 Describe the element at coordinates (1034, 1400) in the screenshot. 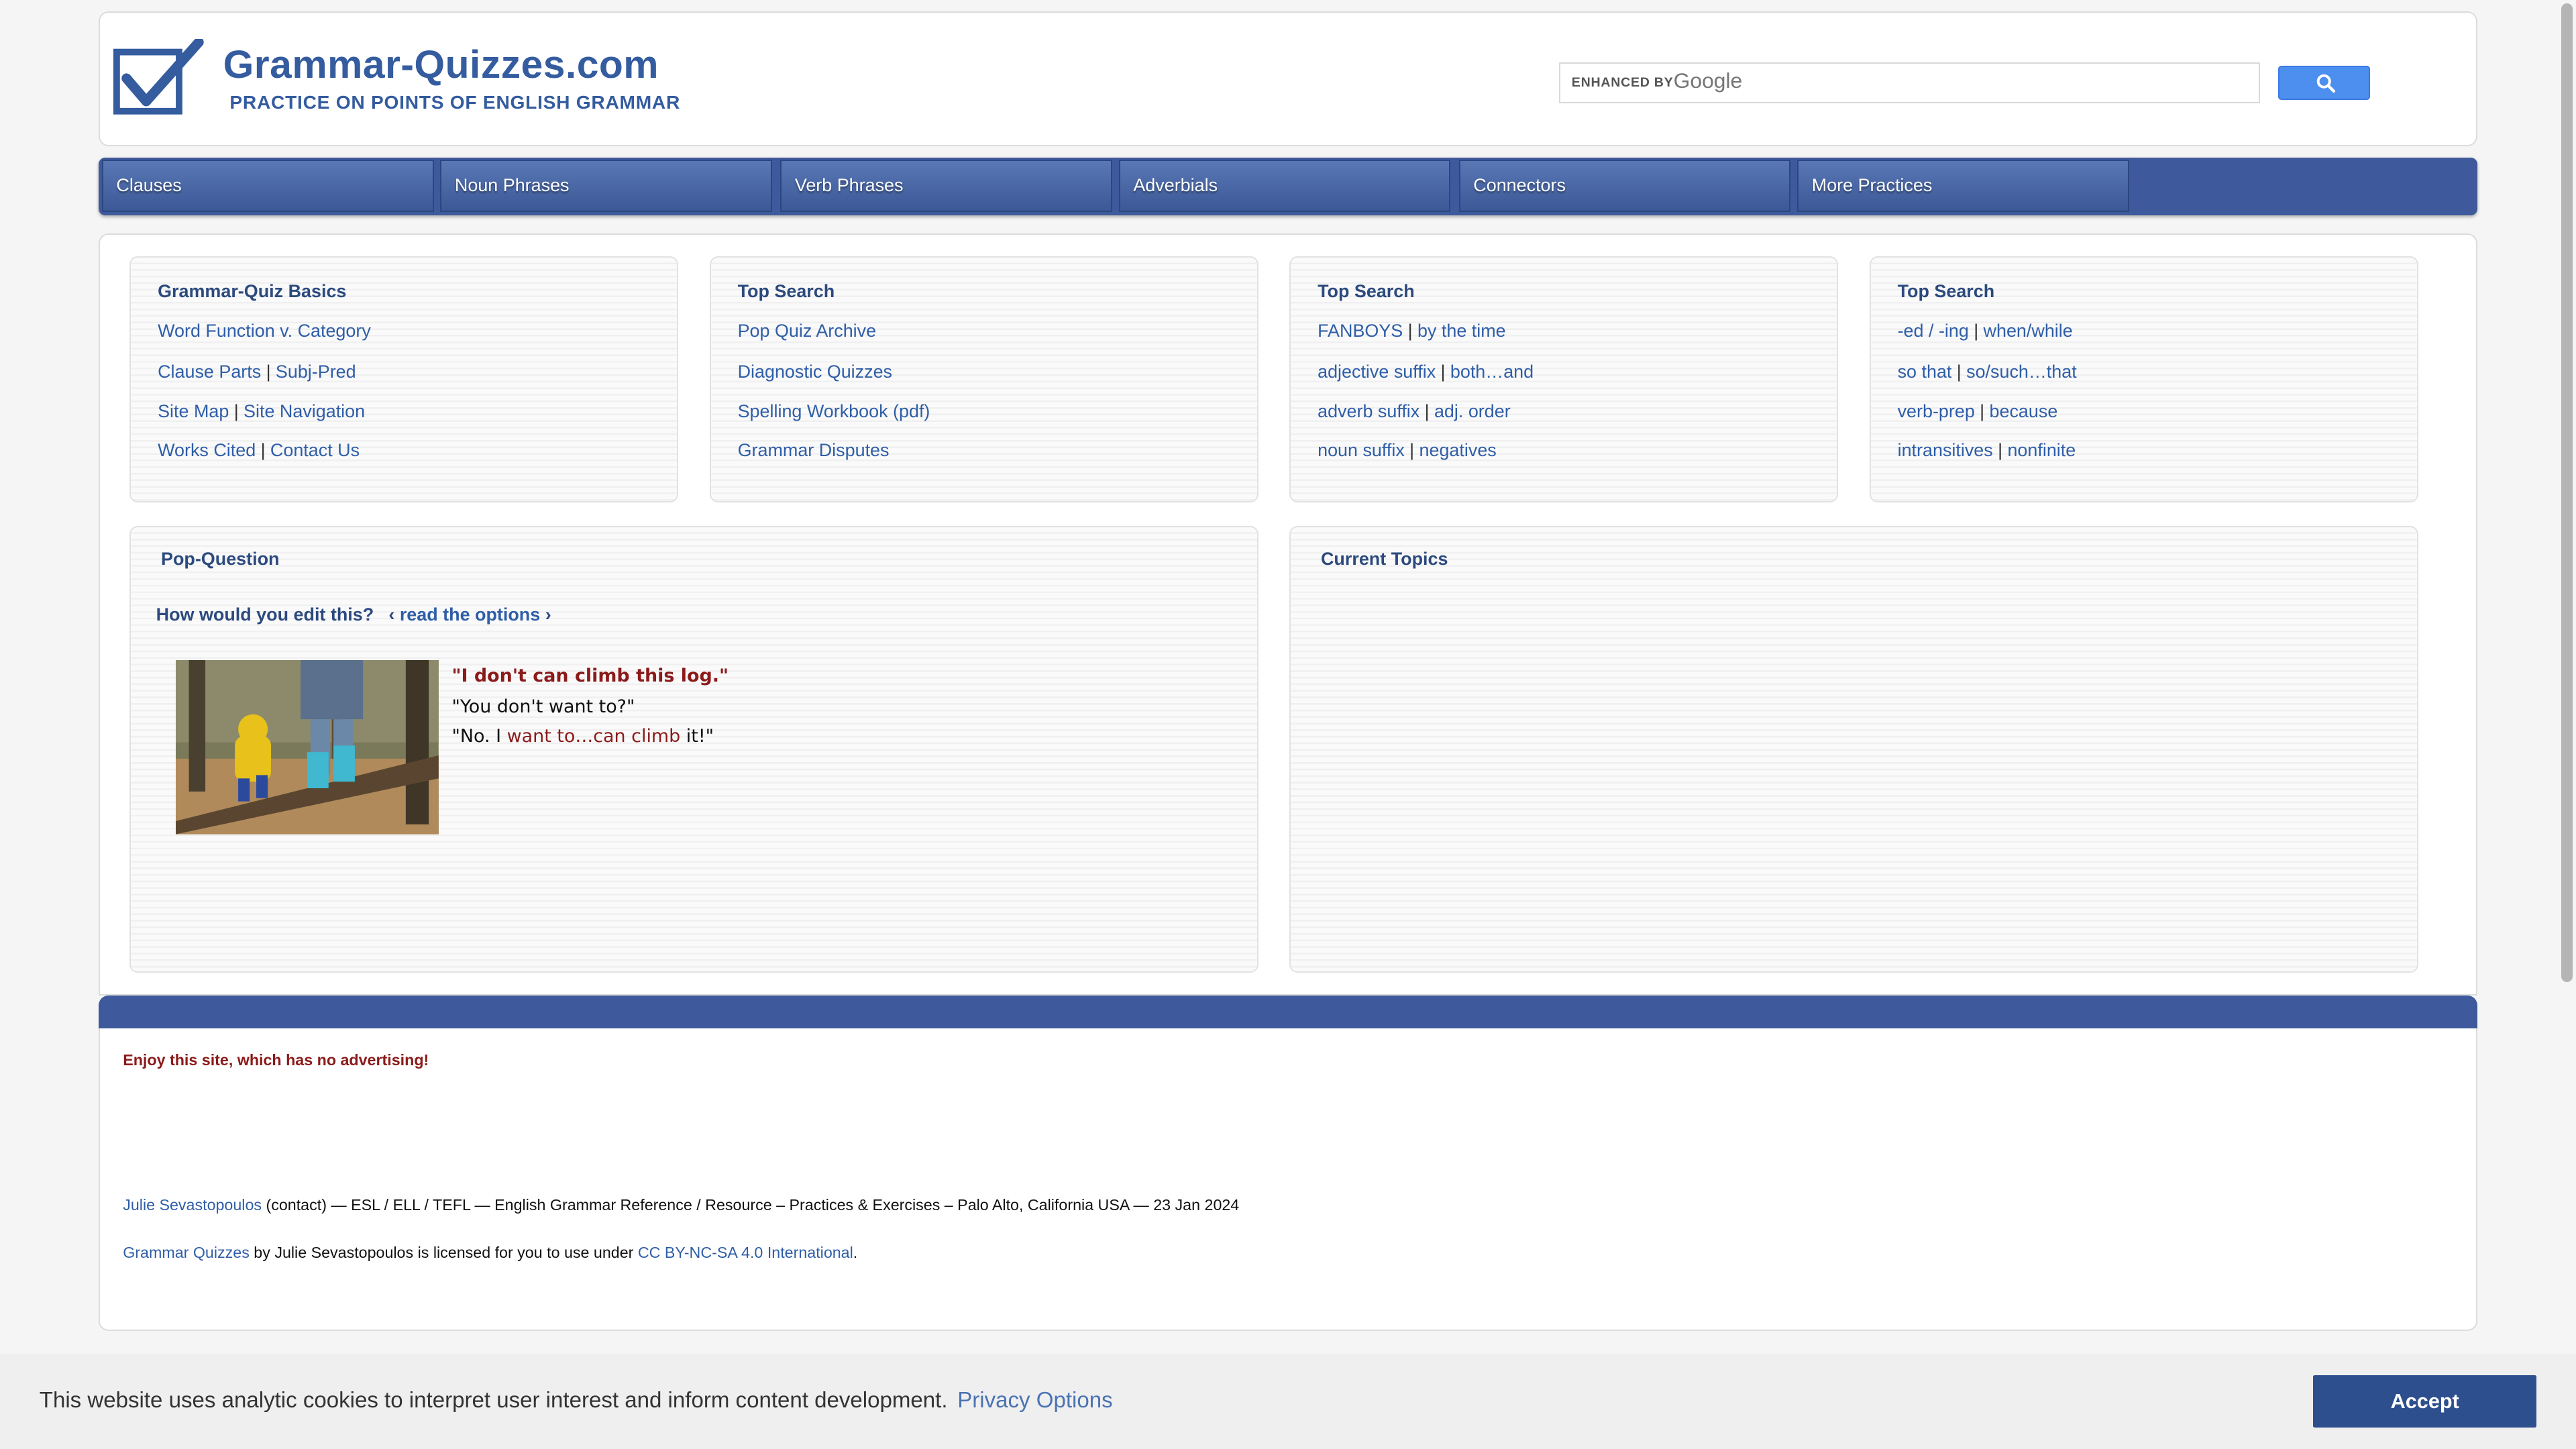

I see `privacy-options-link: Privacy Options` at that location.